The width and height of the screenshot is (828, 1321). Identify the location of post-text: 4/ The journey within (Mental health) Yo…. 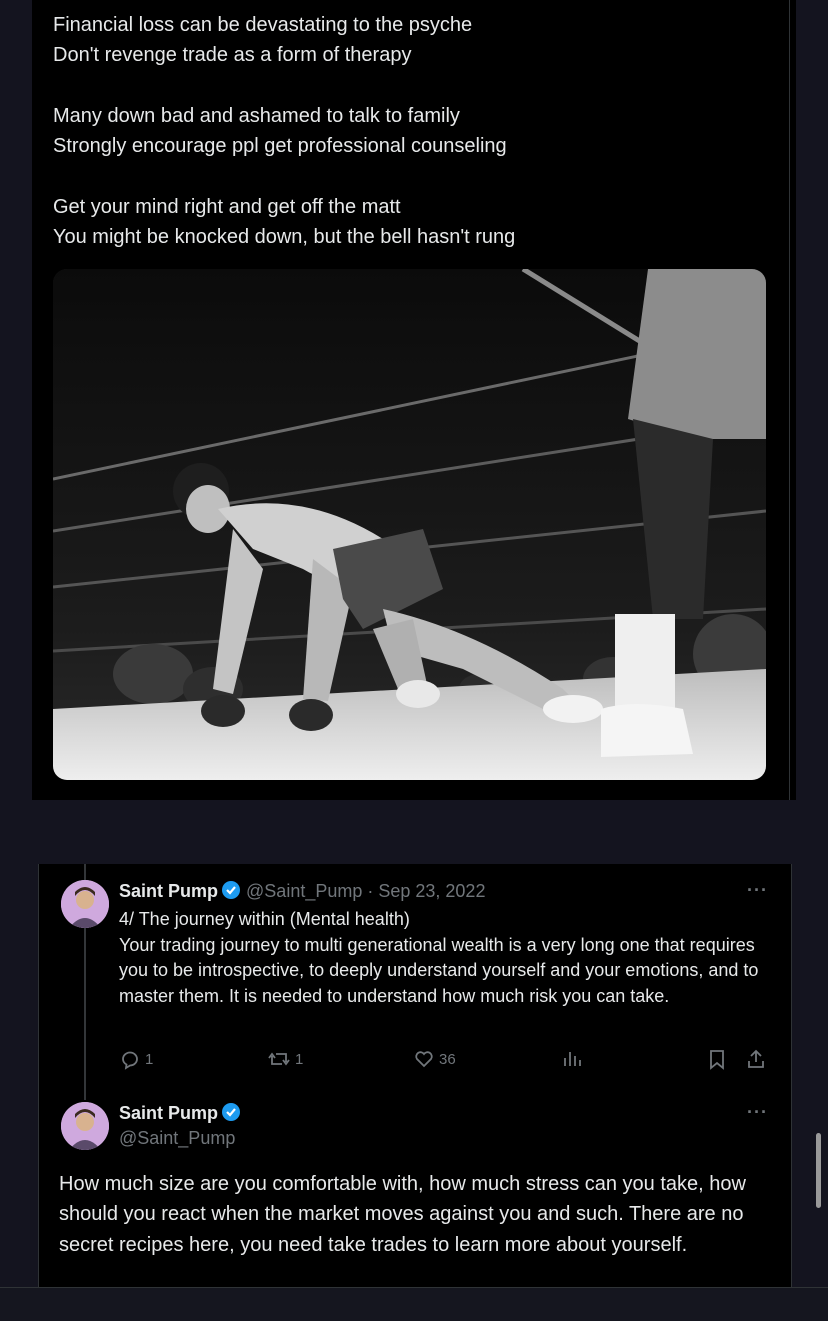
(439, 958).